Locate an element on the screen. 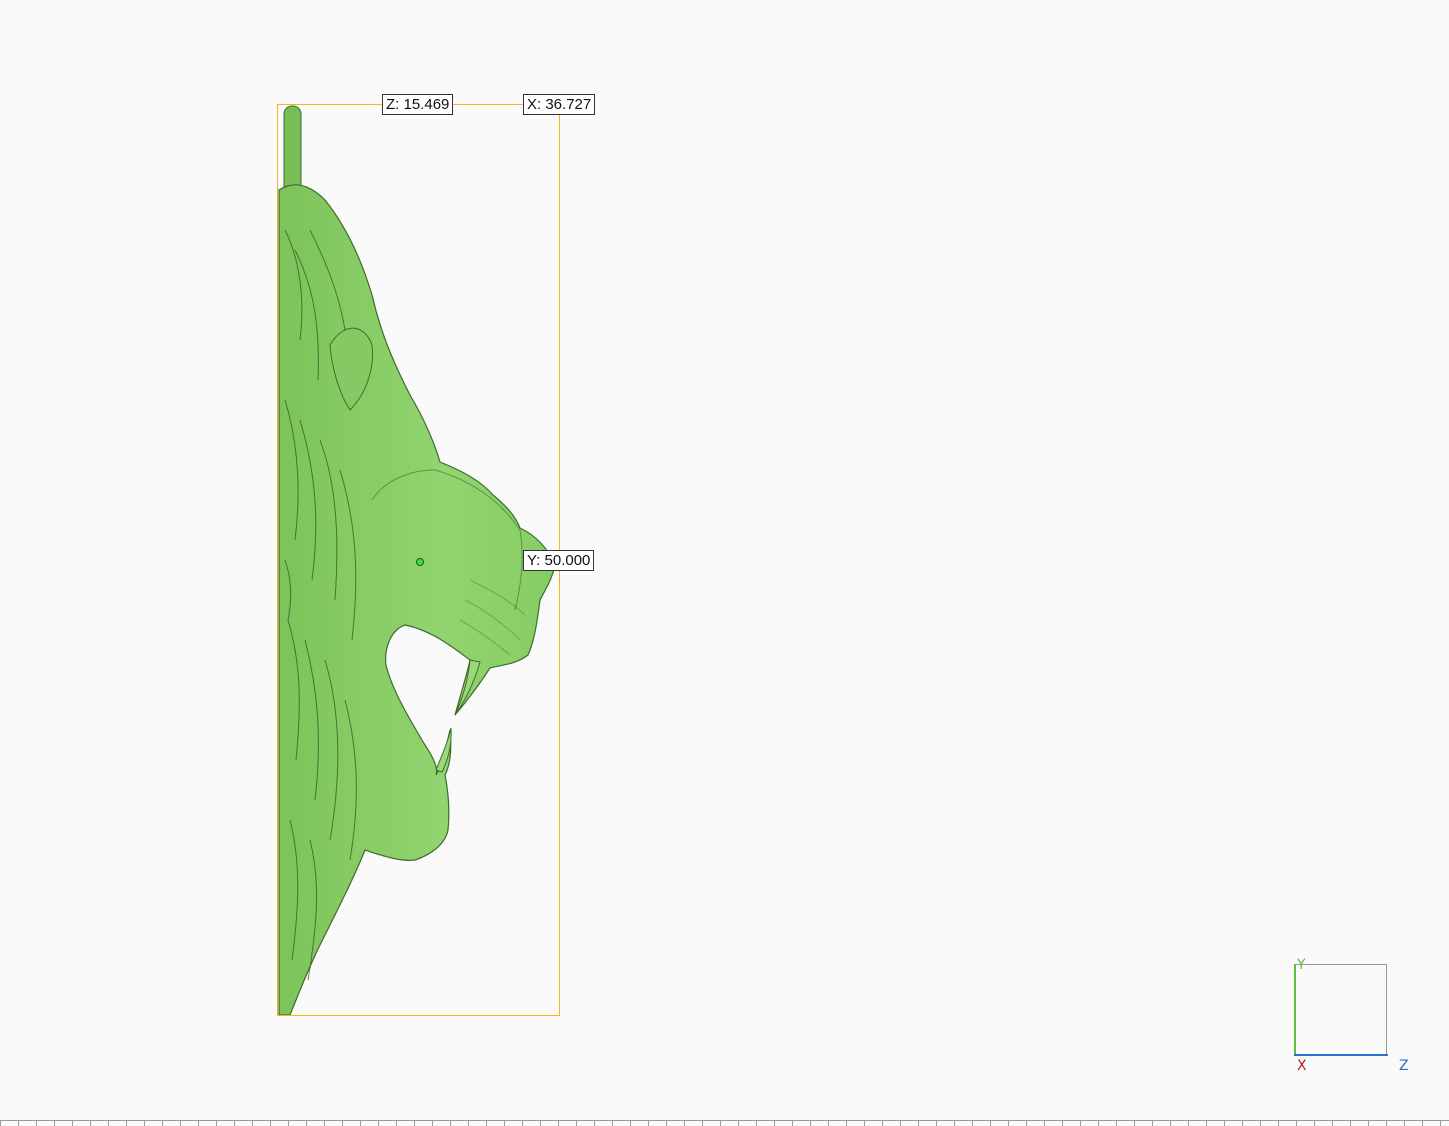 The width and height of the screenshot is (1449, 1126). y-axis-line is located at coordinates (1295, 1010).